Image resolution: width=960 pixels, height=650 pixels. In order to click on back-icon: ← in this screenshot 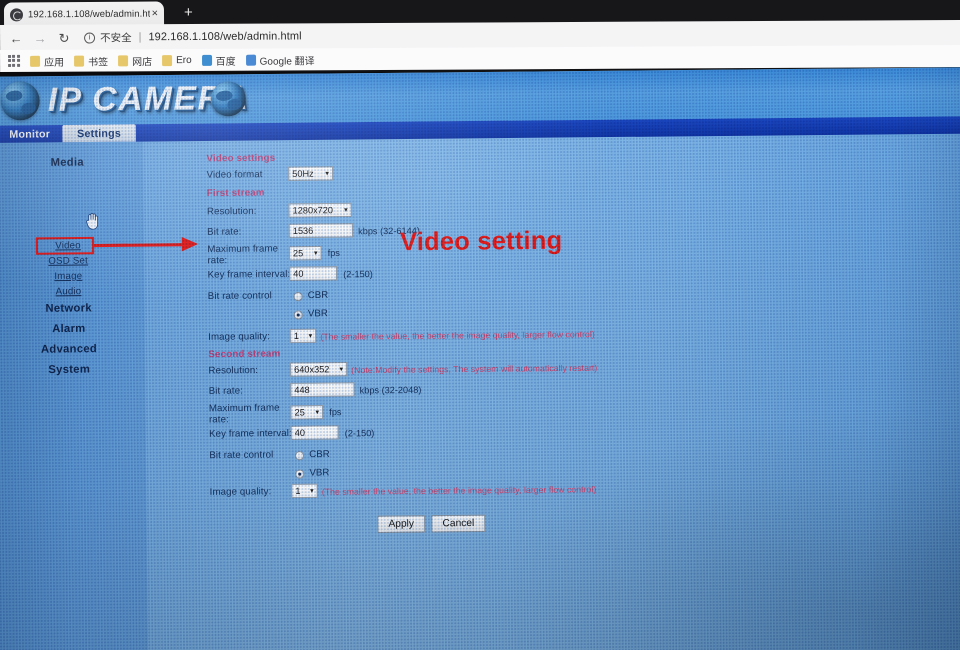, I will do `click(16, 37)`.